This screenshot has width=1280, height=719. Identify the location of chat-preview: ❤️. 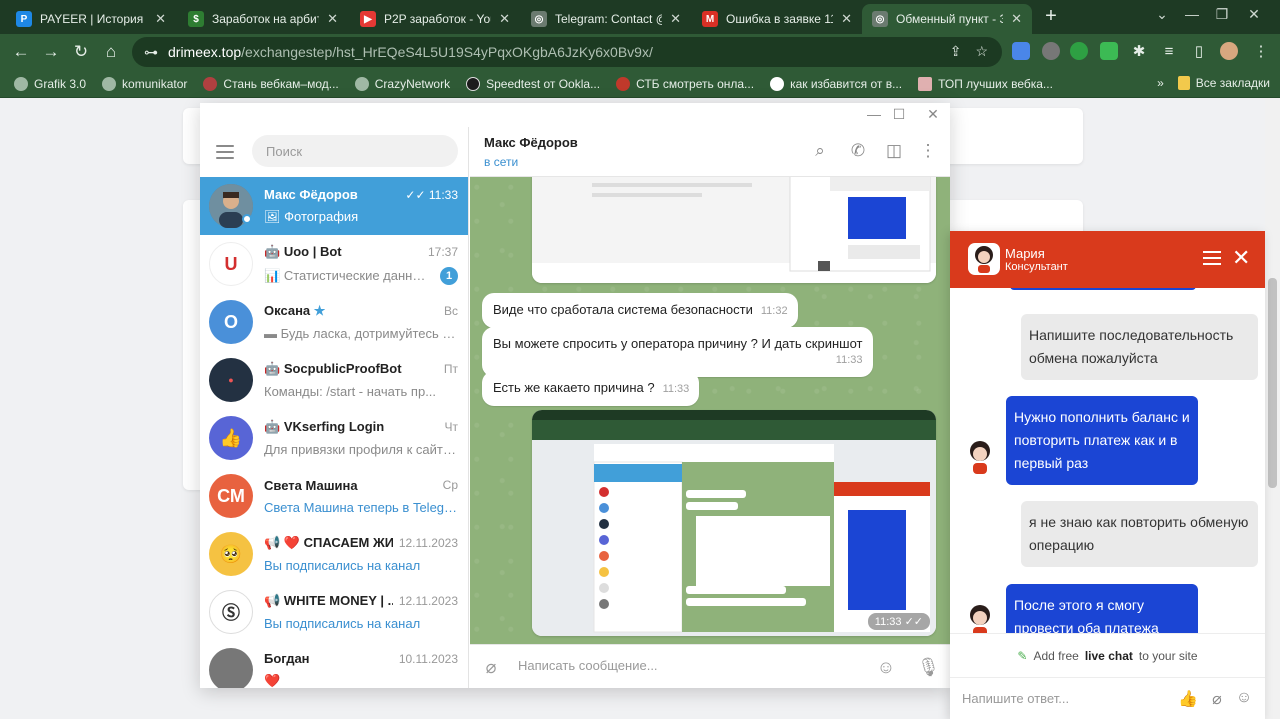
(272, 680).